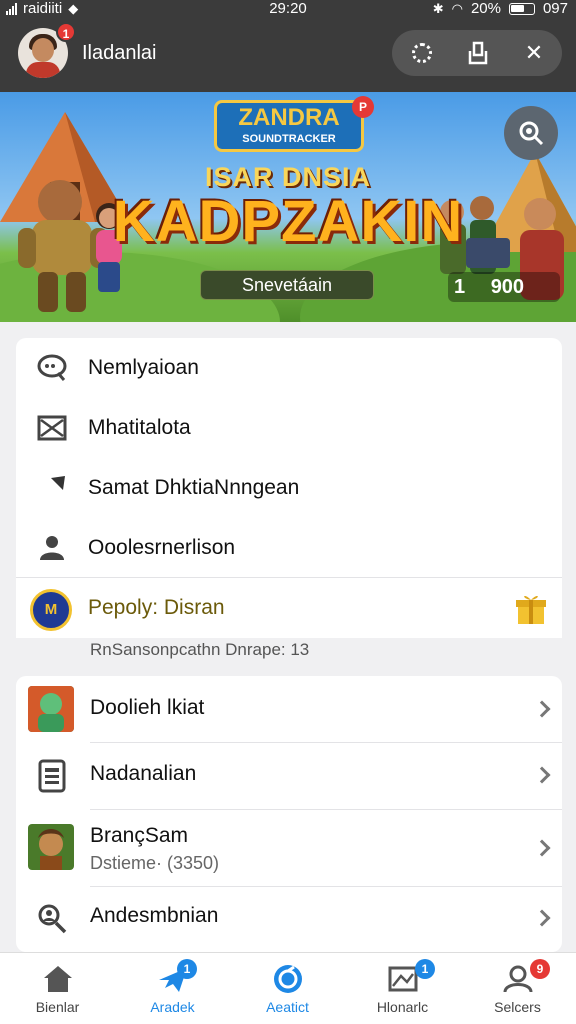 This screenshot has width=576, height=1024. What do you see at coordinates (147, 707) in the screenshot?
I see `list-item-label: Doolieh lkiat` at bounding box center [147, 707].